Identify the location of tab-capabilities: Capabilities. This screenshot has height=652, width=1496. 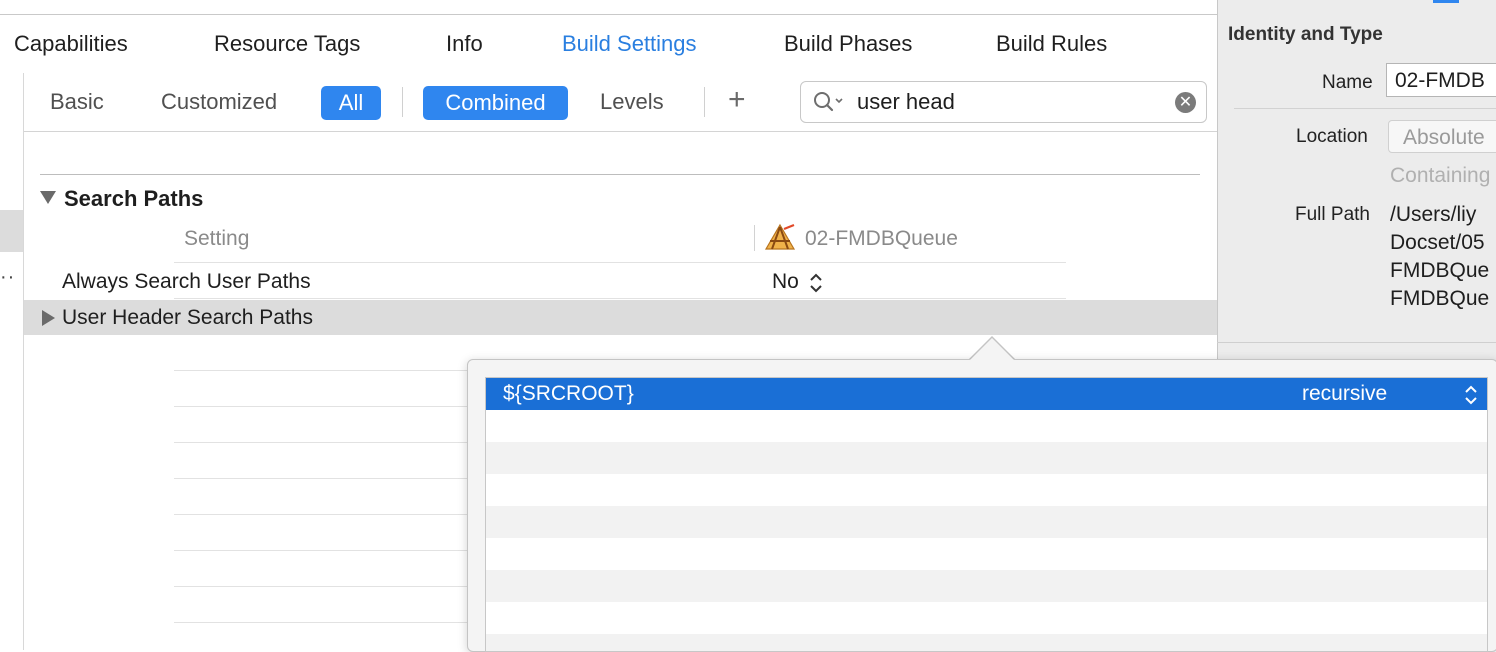
(71, 44).